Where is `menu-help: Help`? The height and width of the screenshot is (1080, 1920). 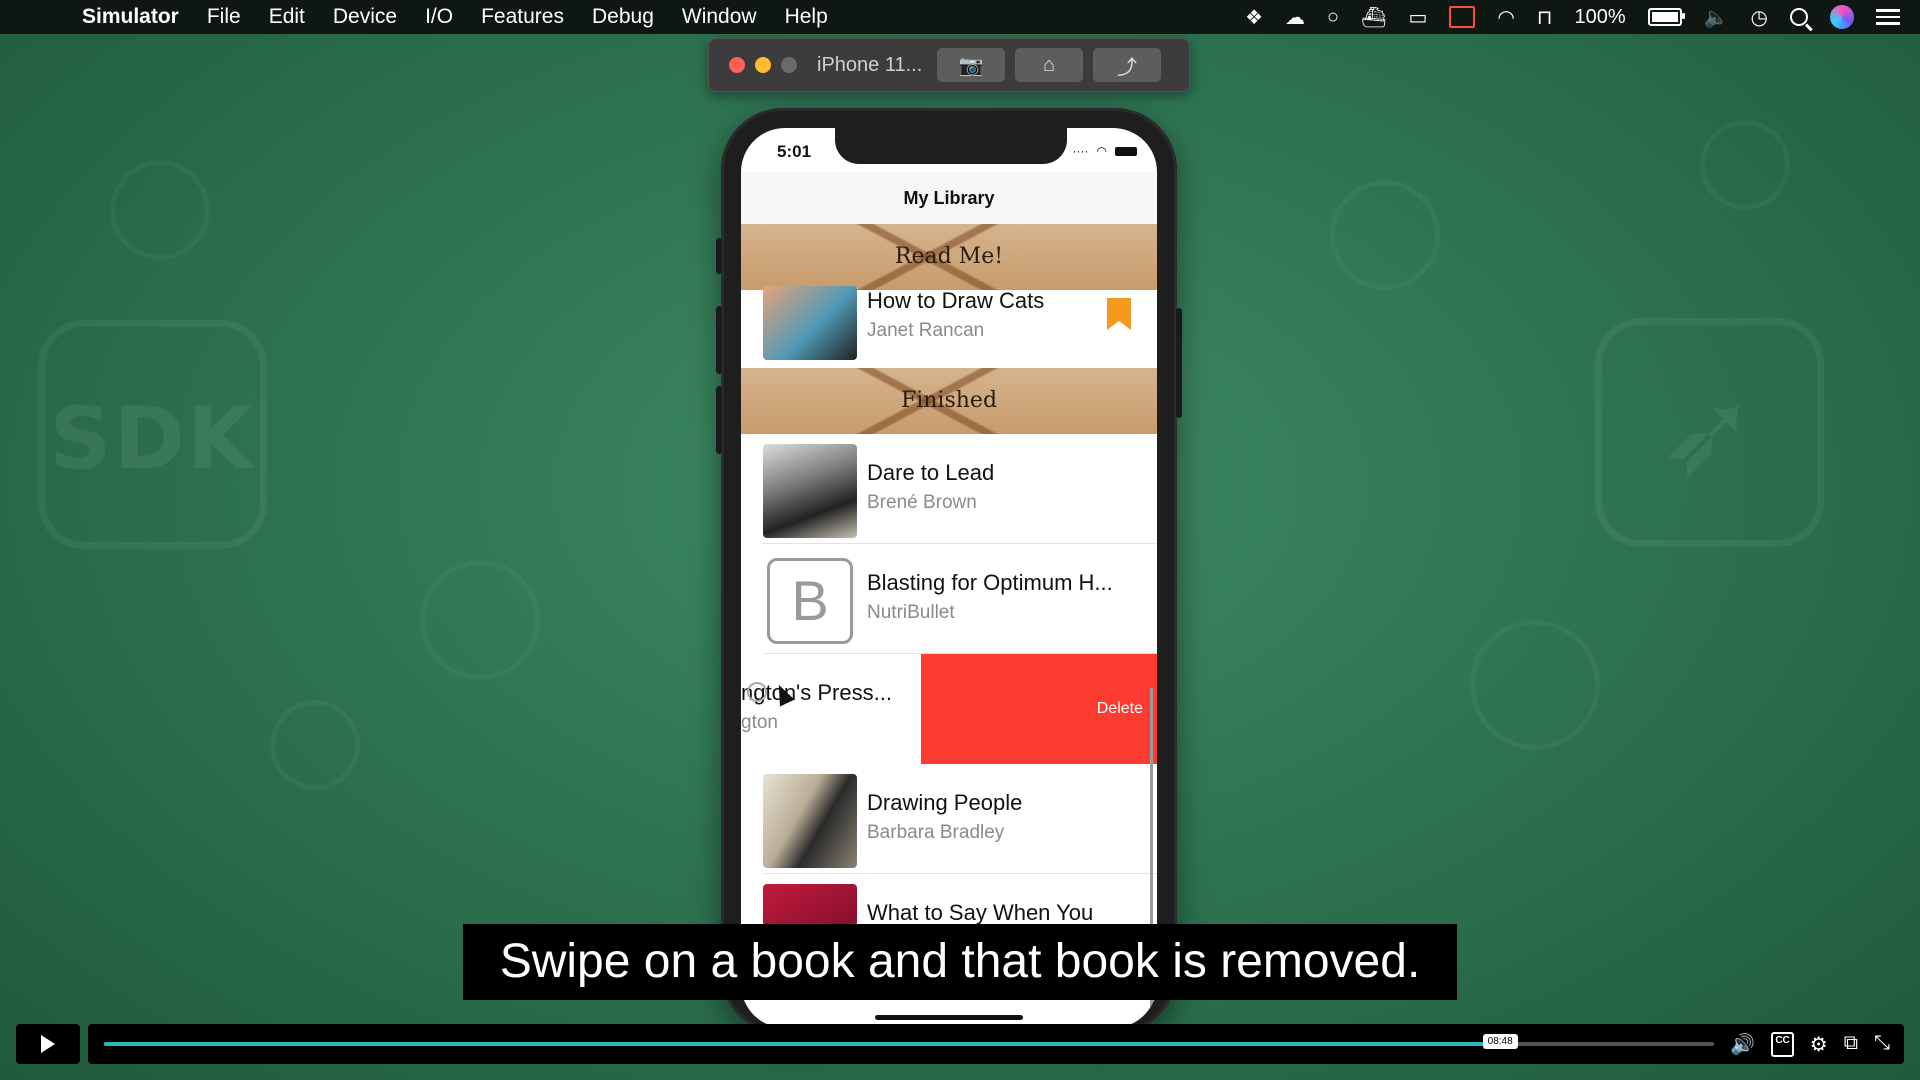
menu-help: Help is located at coordinates (806, 17).